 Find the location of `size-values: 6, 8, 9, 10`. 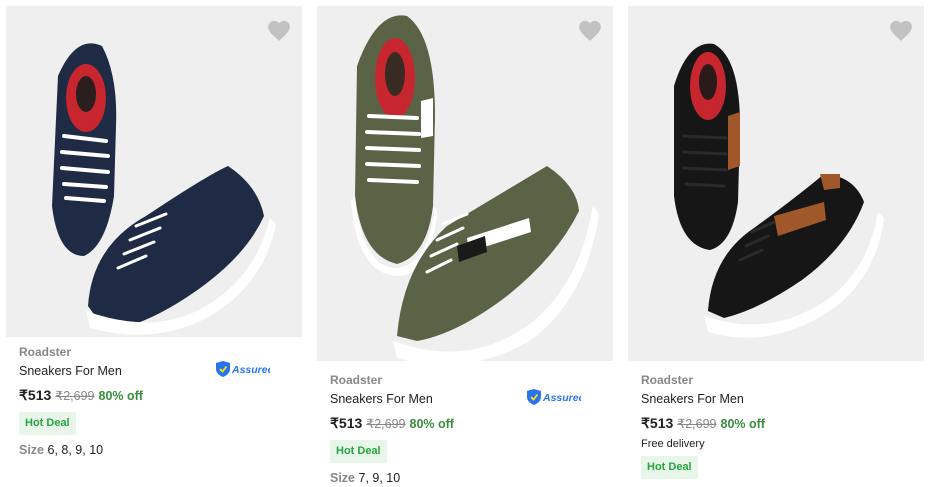

size-values: 6, 8, 9, 10 is located at coordinates (75, 450).